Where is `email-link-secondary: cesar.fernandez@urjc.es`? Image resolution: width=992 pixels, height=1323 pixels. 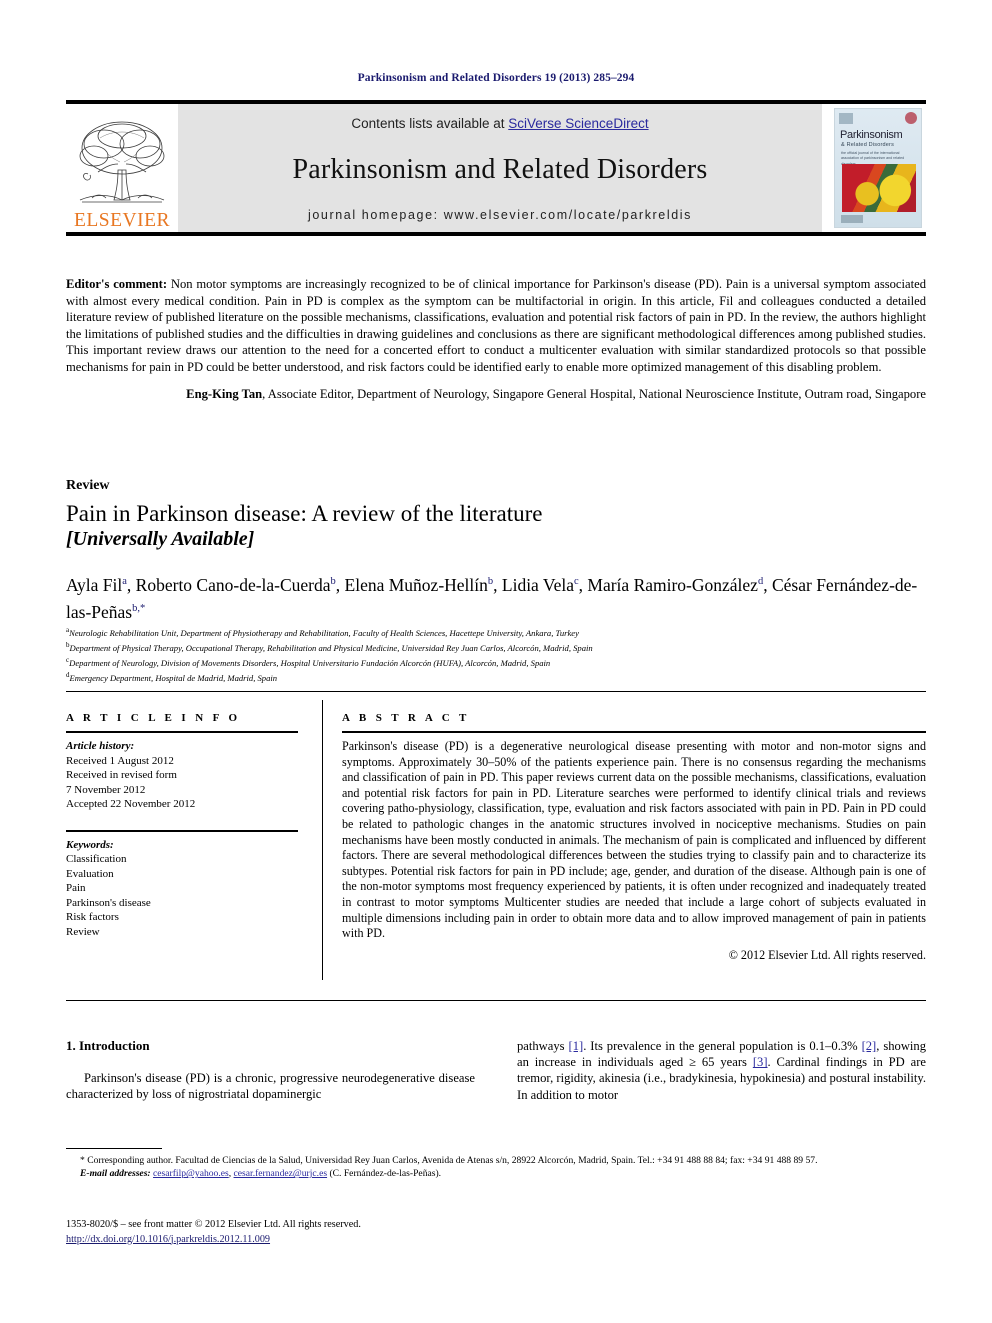 email-link-secondary: cesar.fernandez@urjc.es is located at coordinates (281, 1173).